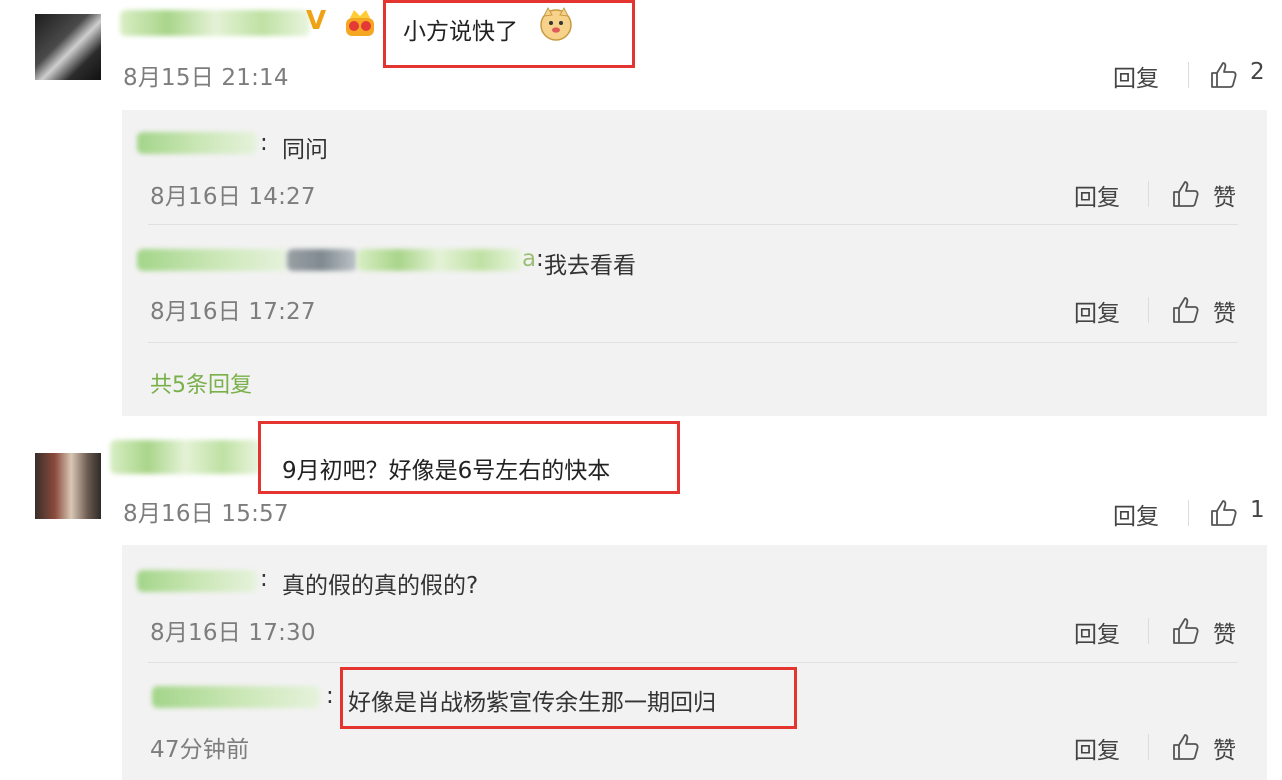 This screenshot has height=780, width=1282. Describe the element at coordinates (380, 586) in the screenshot. I see `reply-text: 真的假的真的假的?` at that location.